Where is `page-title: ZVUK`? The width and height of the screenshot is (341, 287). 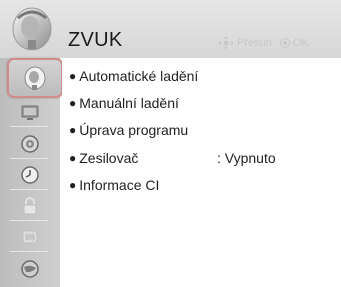
page-title: ZVUK is located at coordinates (95, 40).